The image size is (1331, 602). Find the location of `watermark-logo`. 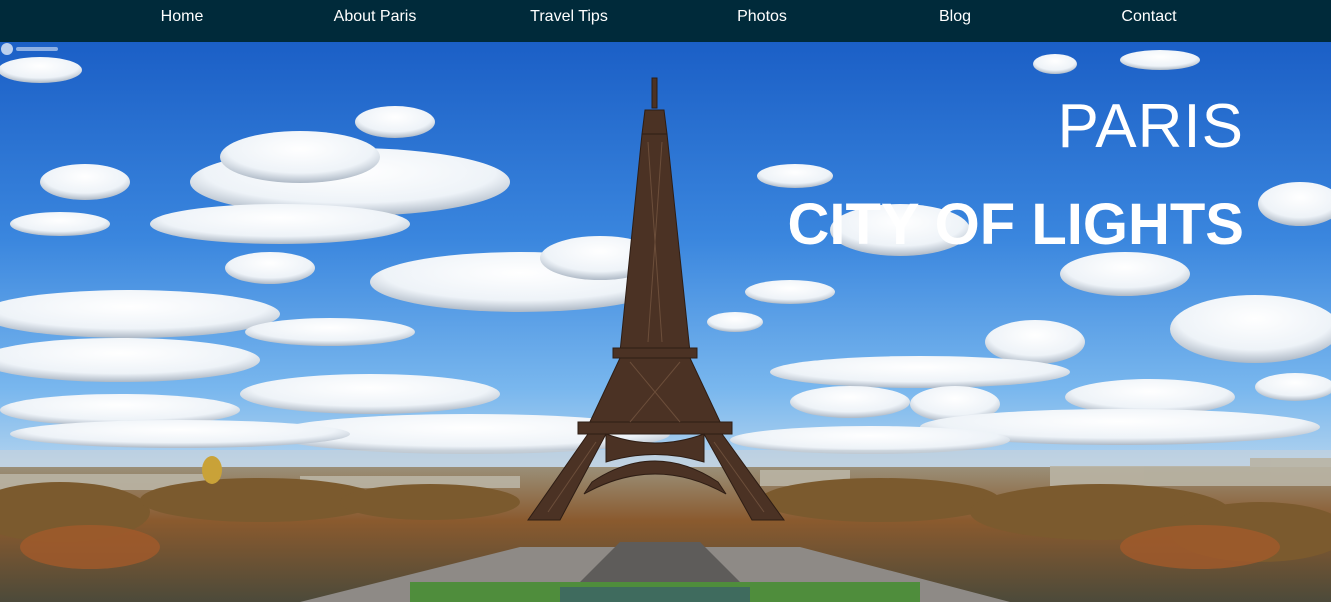

watermark-logo is located at coordinates (29, 49).